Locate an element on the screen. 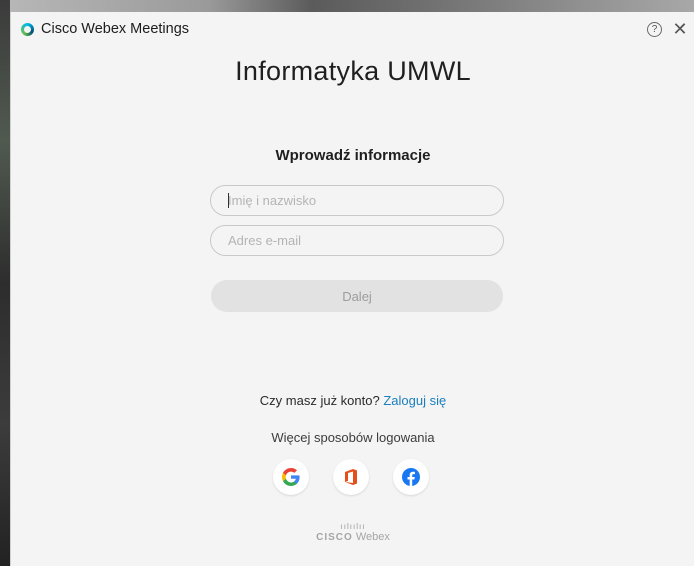 This screenshot has width=694, height=566. email-input is located at coordinates (357, 240).